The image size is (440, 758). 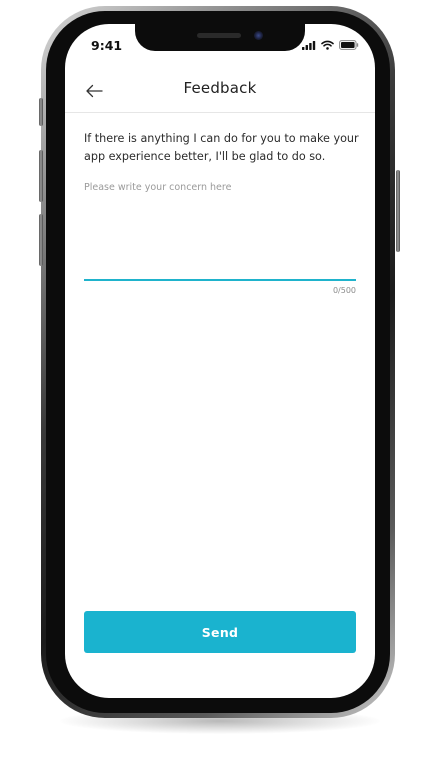 What do you see at coordinates (107, 45) in the screenshot?
I see `status-time: 9:41` at bounding box center [107, 45].